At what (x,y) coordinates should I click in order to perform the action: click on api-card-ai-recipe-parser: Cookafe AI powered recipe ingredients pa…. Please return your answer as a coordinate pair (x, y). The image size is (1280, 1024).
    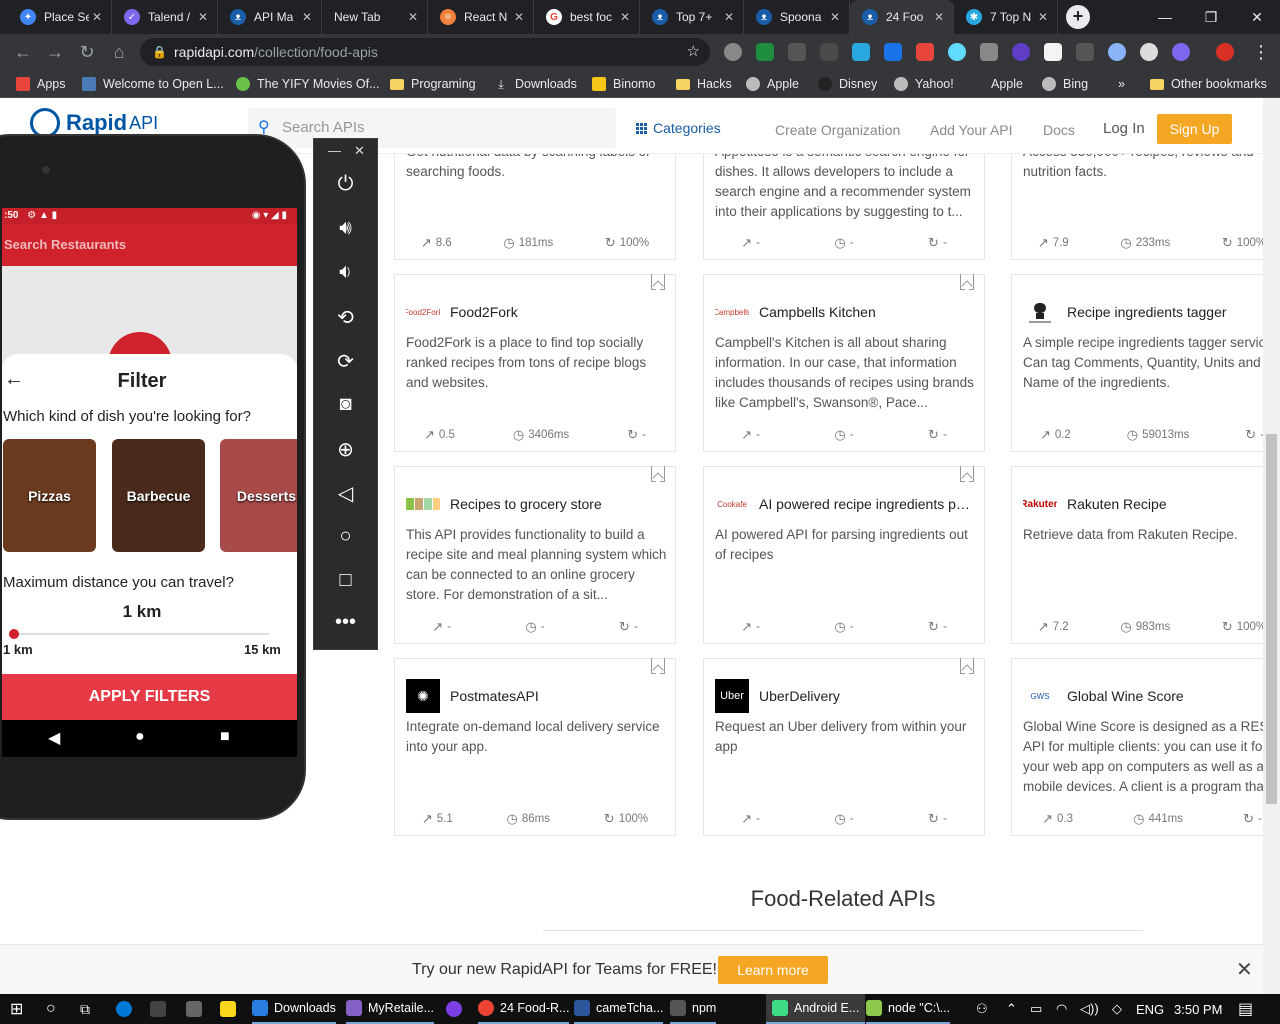
    Looking at the image, I should click on (844, 555).